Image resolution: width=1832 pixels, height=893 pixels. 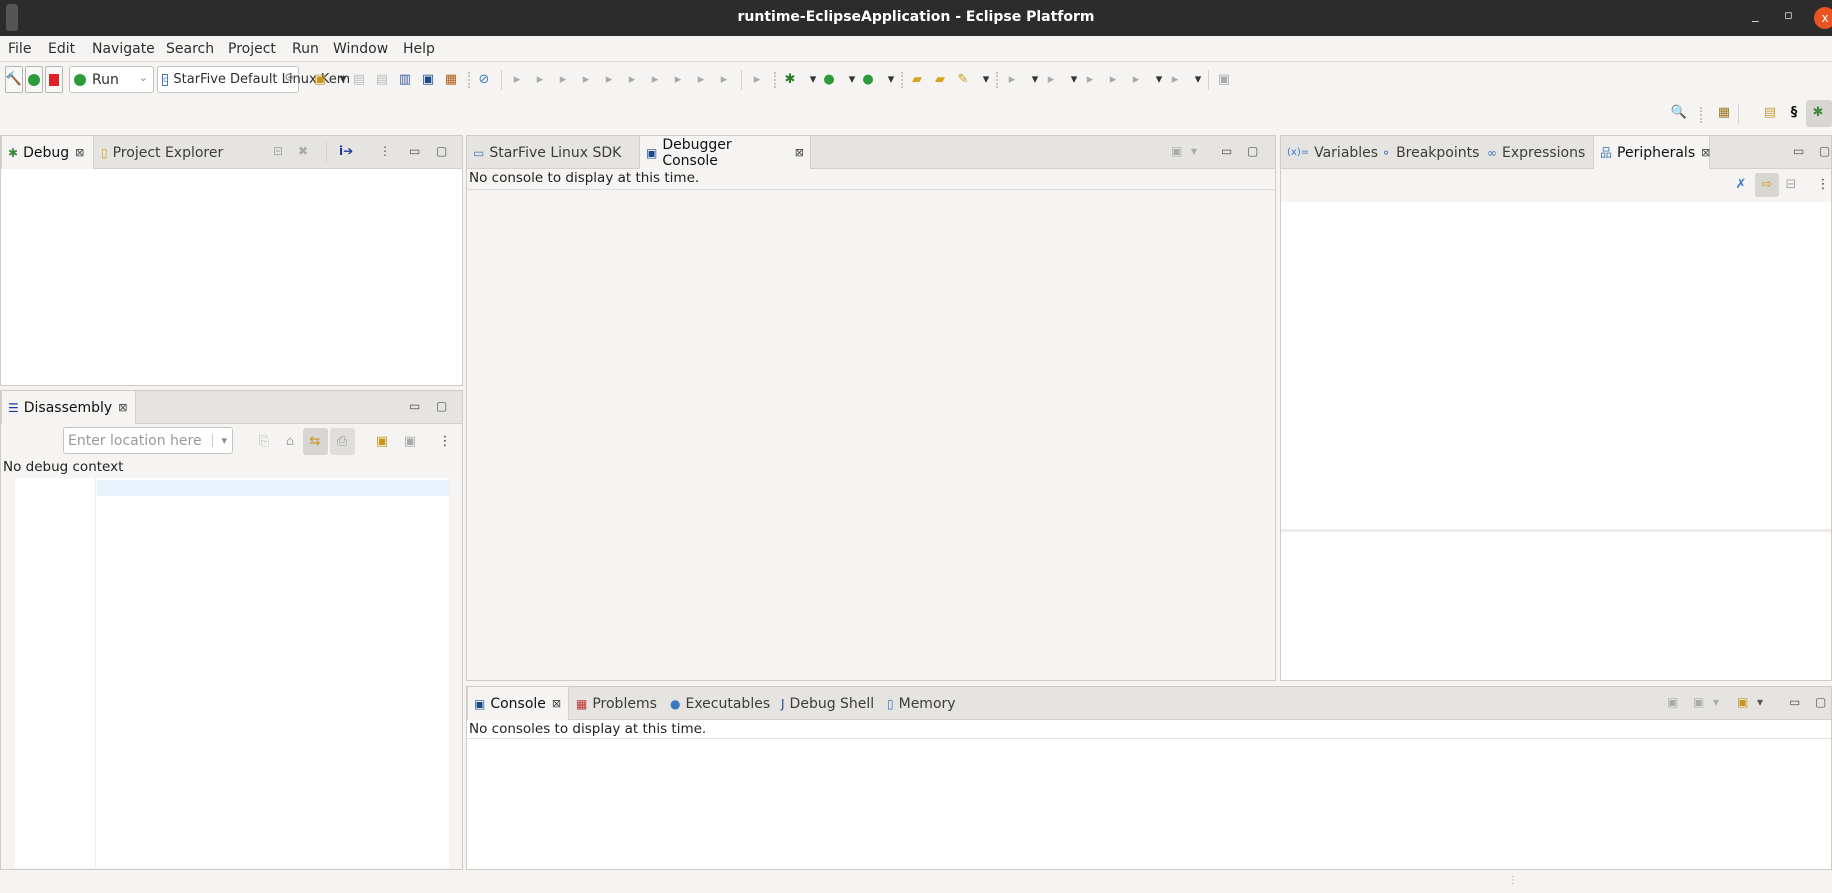 I want to click on debug-icon: ✱, so click(x=790, y=80).